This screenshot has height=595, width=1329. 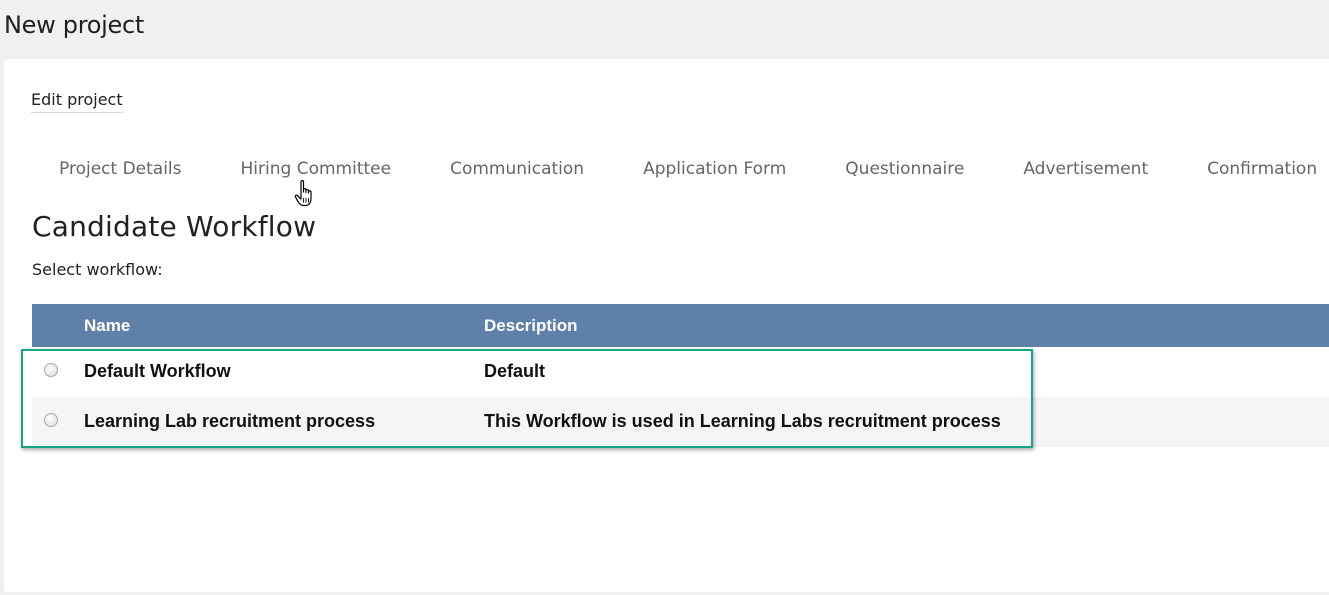 I want to click on tab-application-form: Application Form, so click(x=714, y=169).